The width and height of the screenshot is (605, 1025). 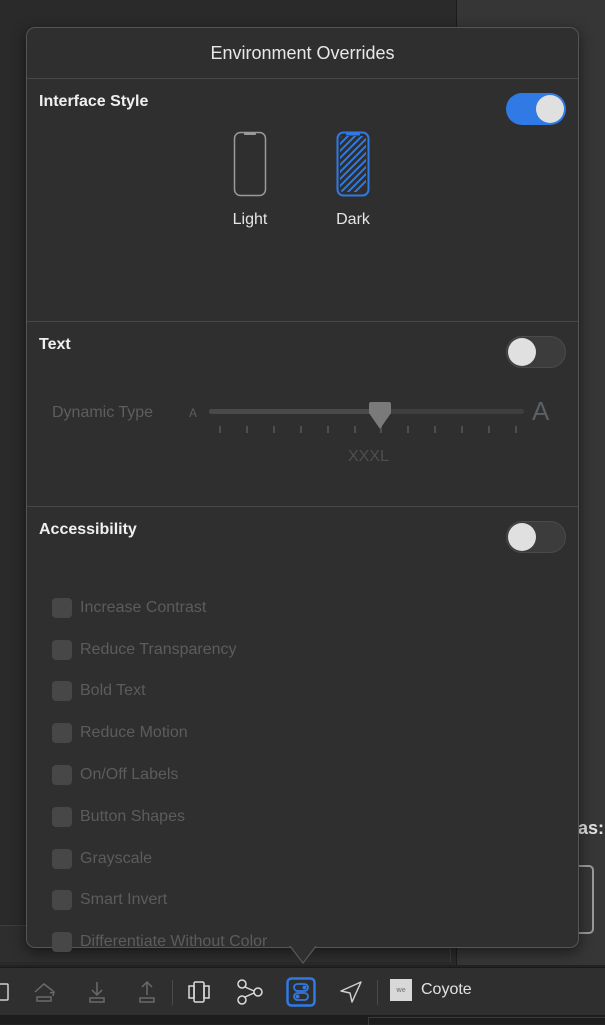 I want to click on style-label-light: Light, so click(x=250, y=219).